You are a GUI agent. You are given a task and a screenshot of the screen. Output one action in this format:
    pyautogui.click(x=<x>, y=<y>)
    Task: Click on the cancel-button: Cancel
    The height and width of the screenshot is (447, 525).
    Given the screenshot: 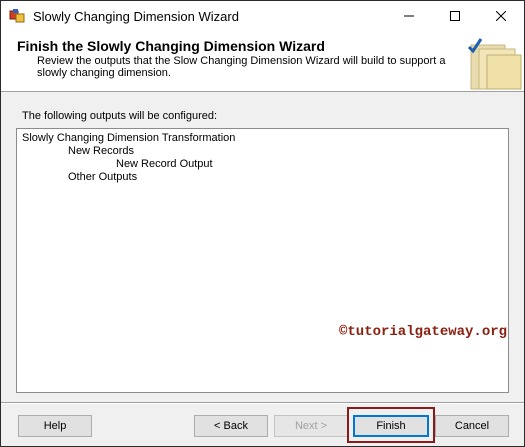 What is the action you would take?
    pyautogui.click(x=472, y=426)
    